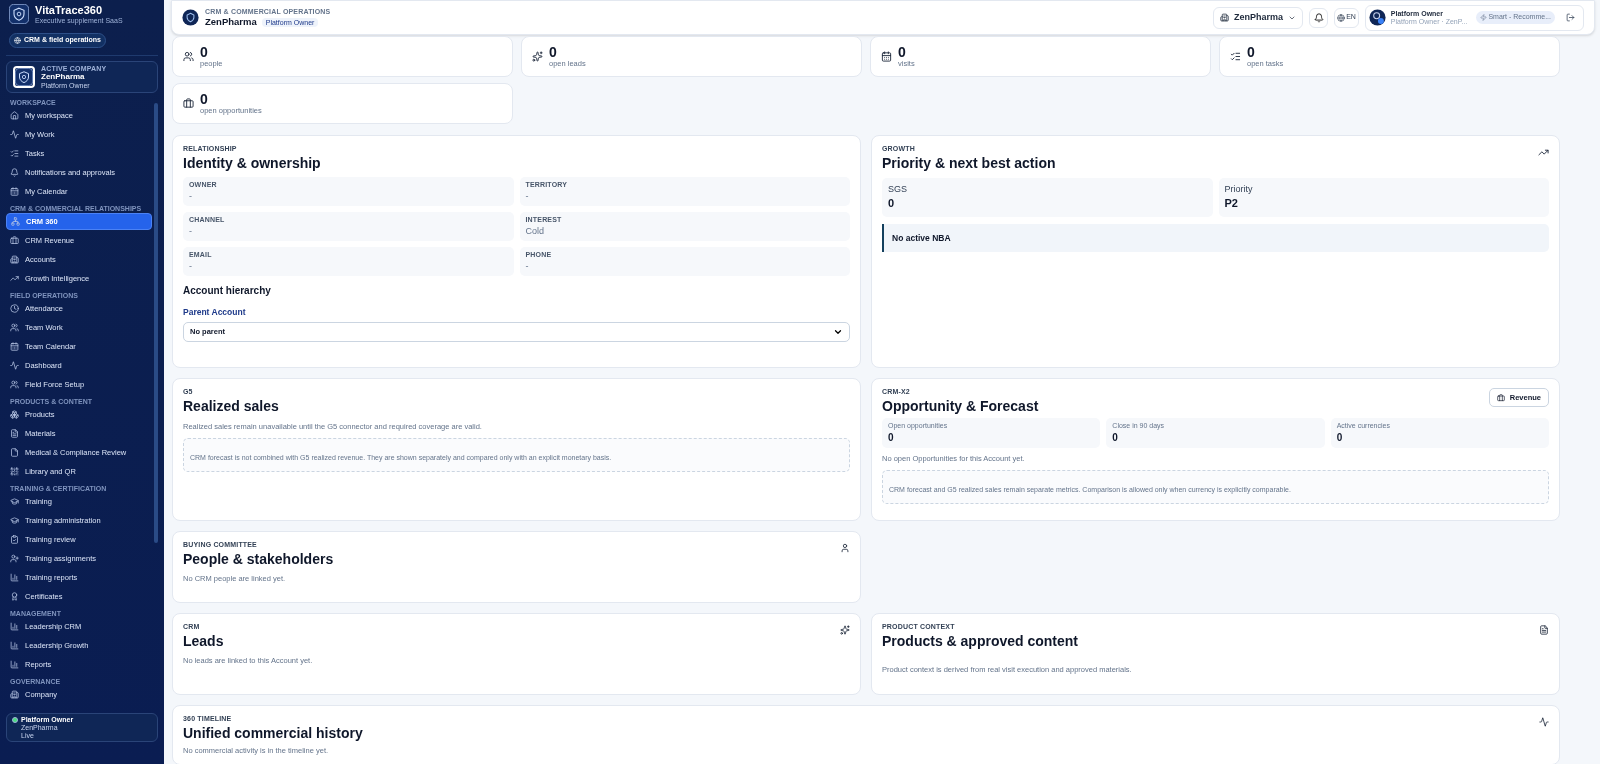 This screenshot has height=764, width=1600. I want to click on active-company-name: ZenPharma, so click(63, 77).